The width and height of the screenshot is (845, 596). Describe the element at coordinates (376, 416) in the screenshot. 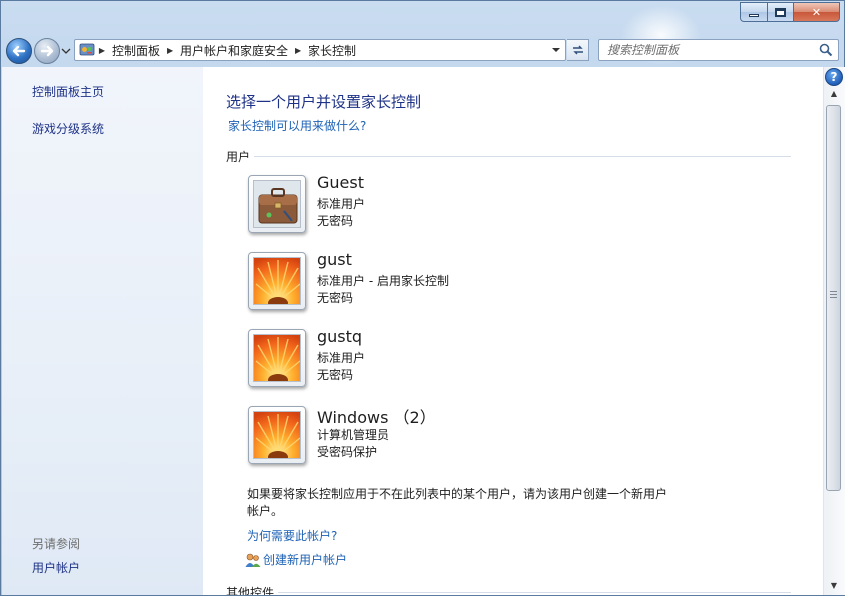

I see `user-name: Windows （2）` at that location.